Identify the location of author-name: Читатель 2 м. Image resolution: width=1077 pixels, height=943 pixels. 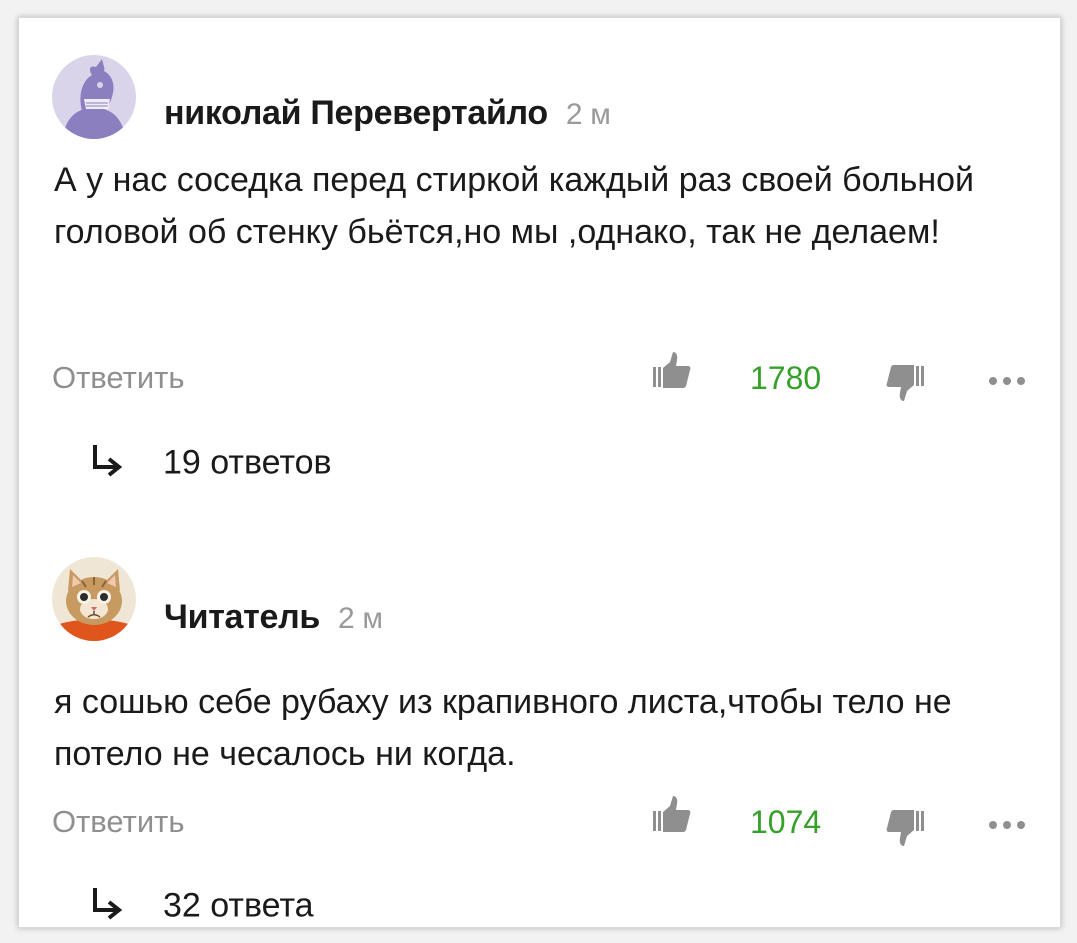
(273, 617).